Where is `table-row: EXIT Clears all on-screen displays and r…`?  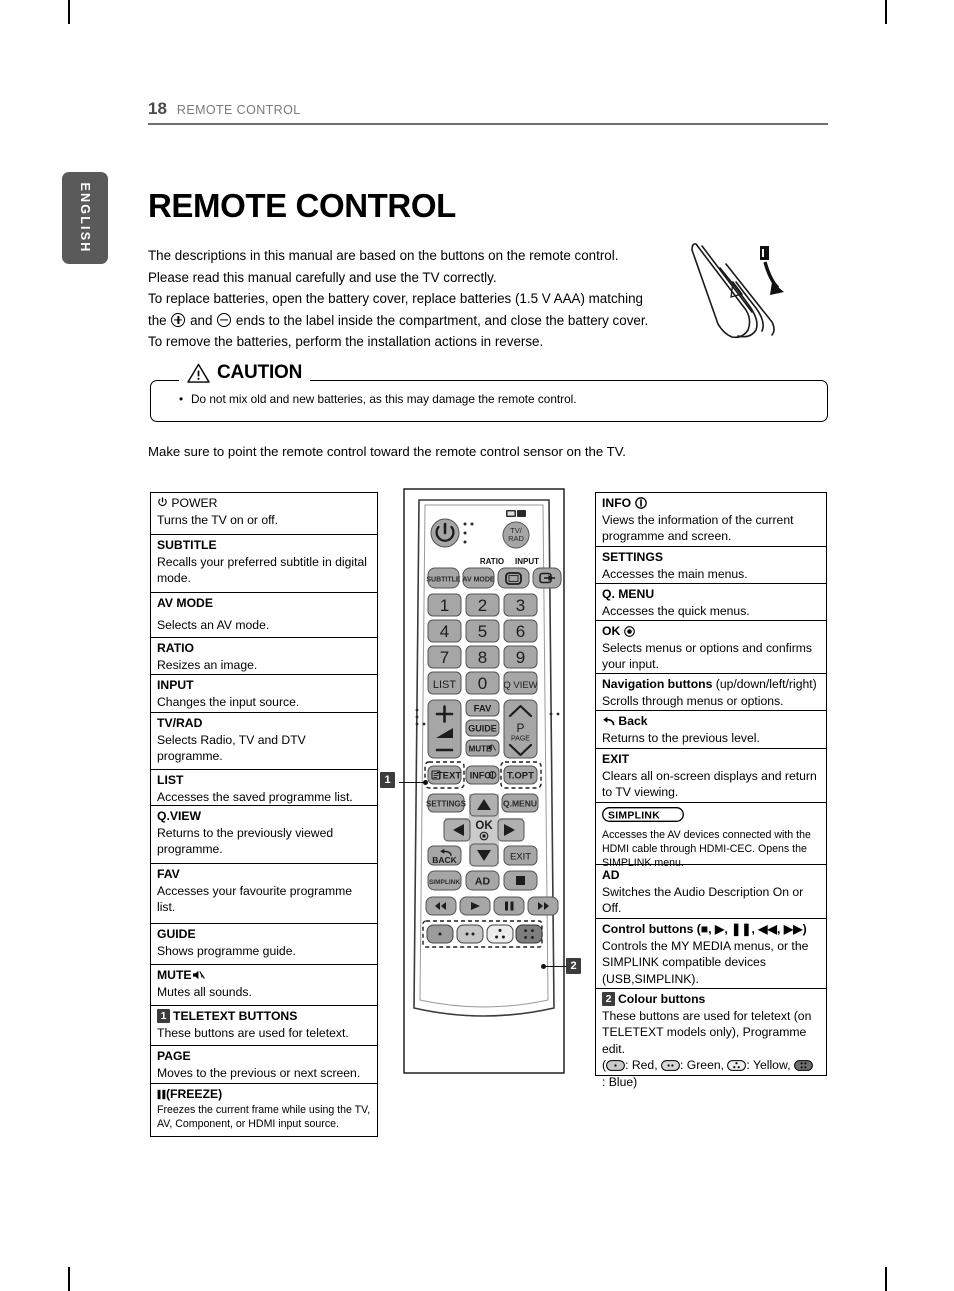 table-row: EXIT Clears all on-screen displays and r… is located at coordinates (711, 776).